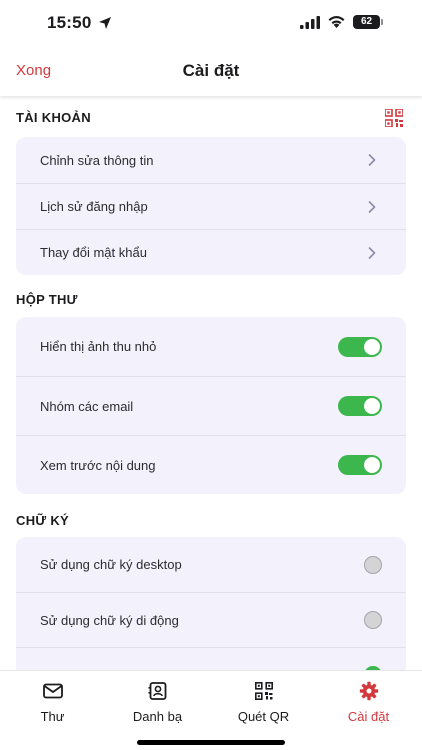 This screenshot has height=750, width=422. What do you see at coordinates (263, 716) in the screenshot?
I see `tab-label: Quét QR` at bounding box center [263, 716].